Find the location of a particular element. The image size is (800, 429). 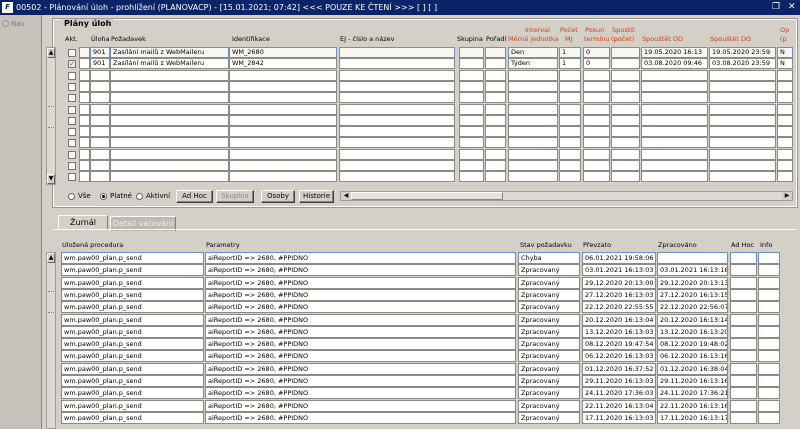

scroll-down-icon: ▼ is located at coordinates (51, 179).